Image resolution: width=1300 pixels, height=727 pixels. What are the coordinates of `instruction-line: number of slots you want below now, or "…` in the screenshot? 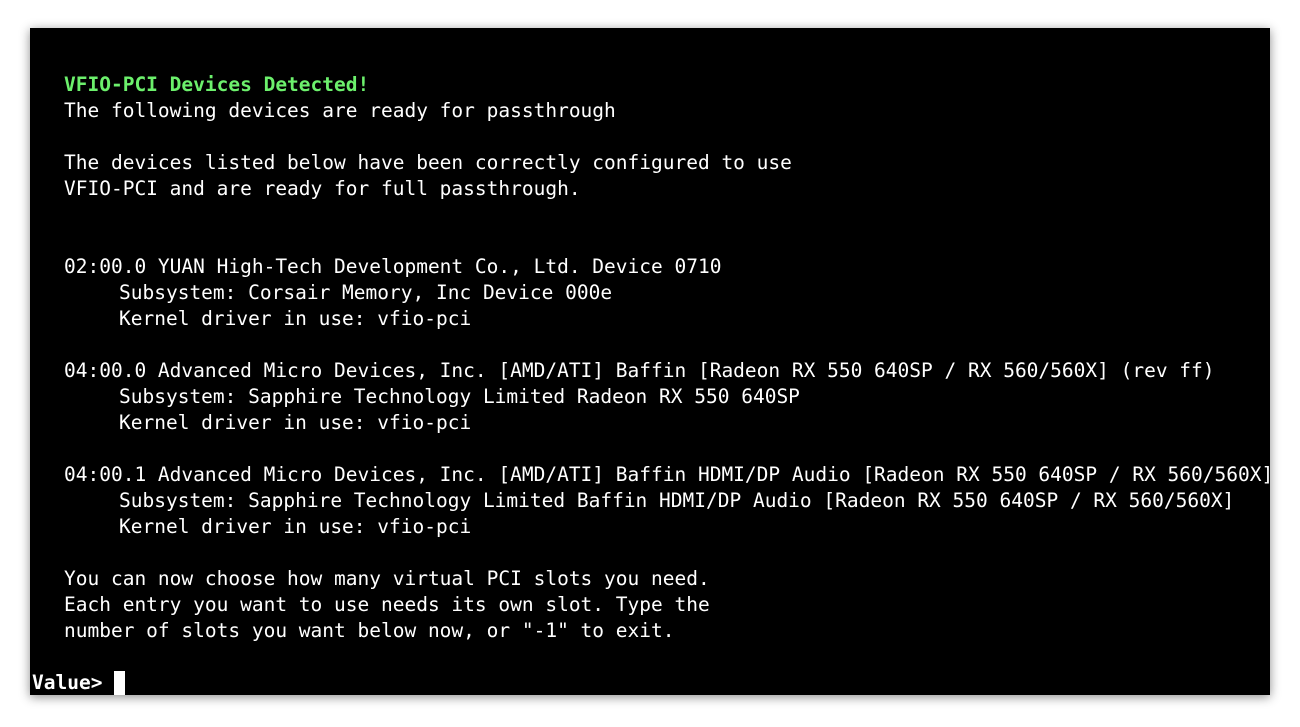 It's located at (369, 630).